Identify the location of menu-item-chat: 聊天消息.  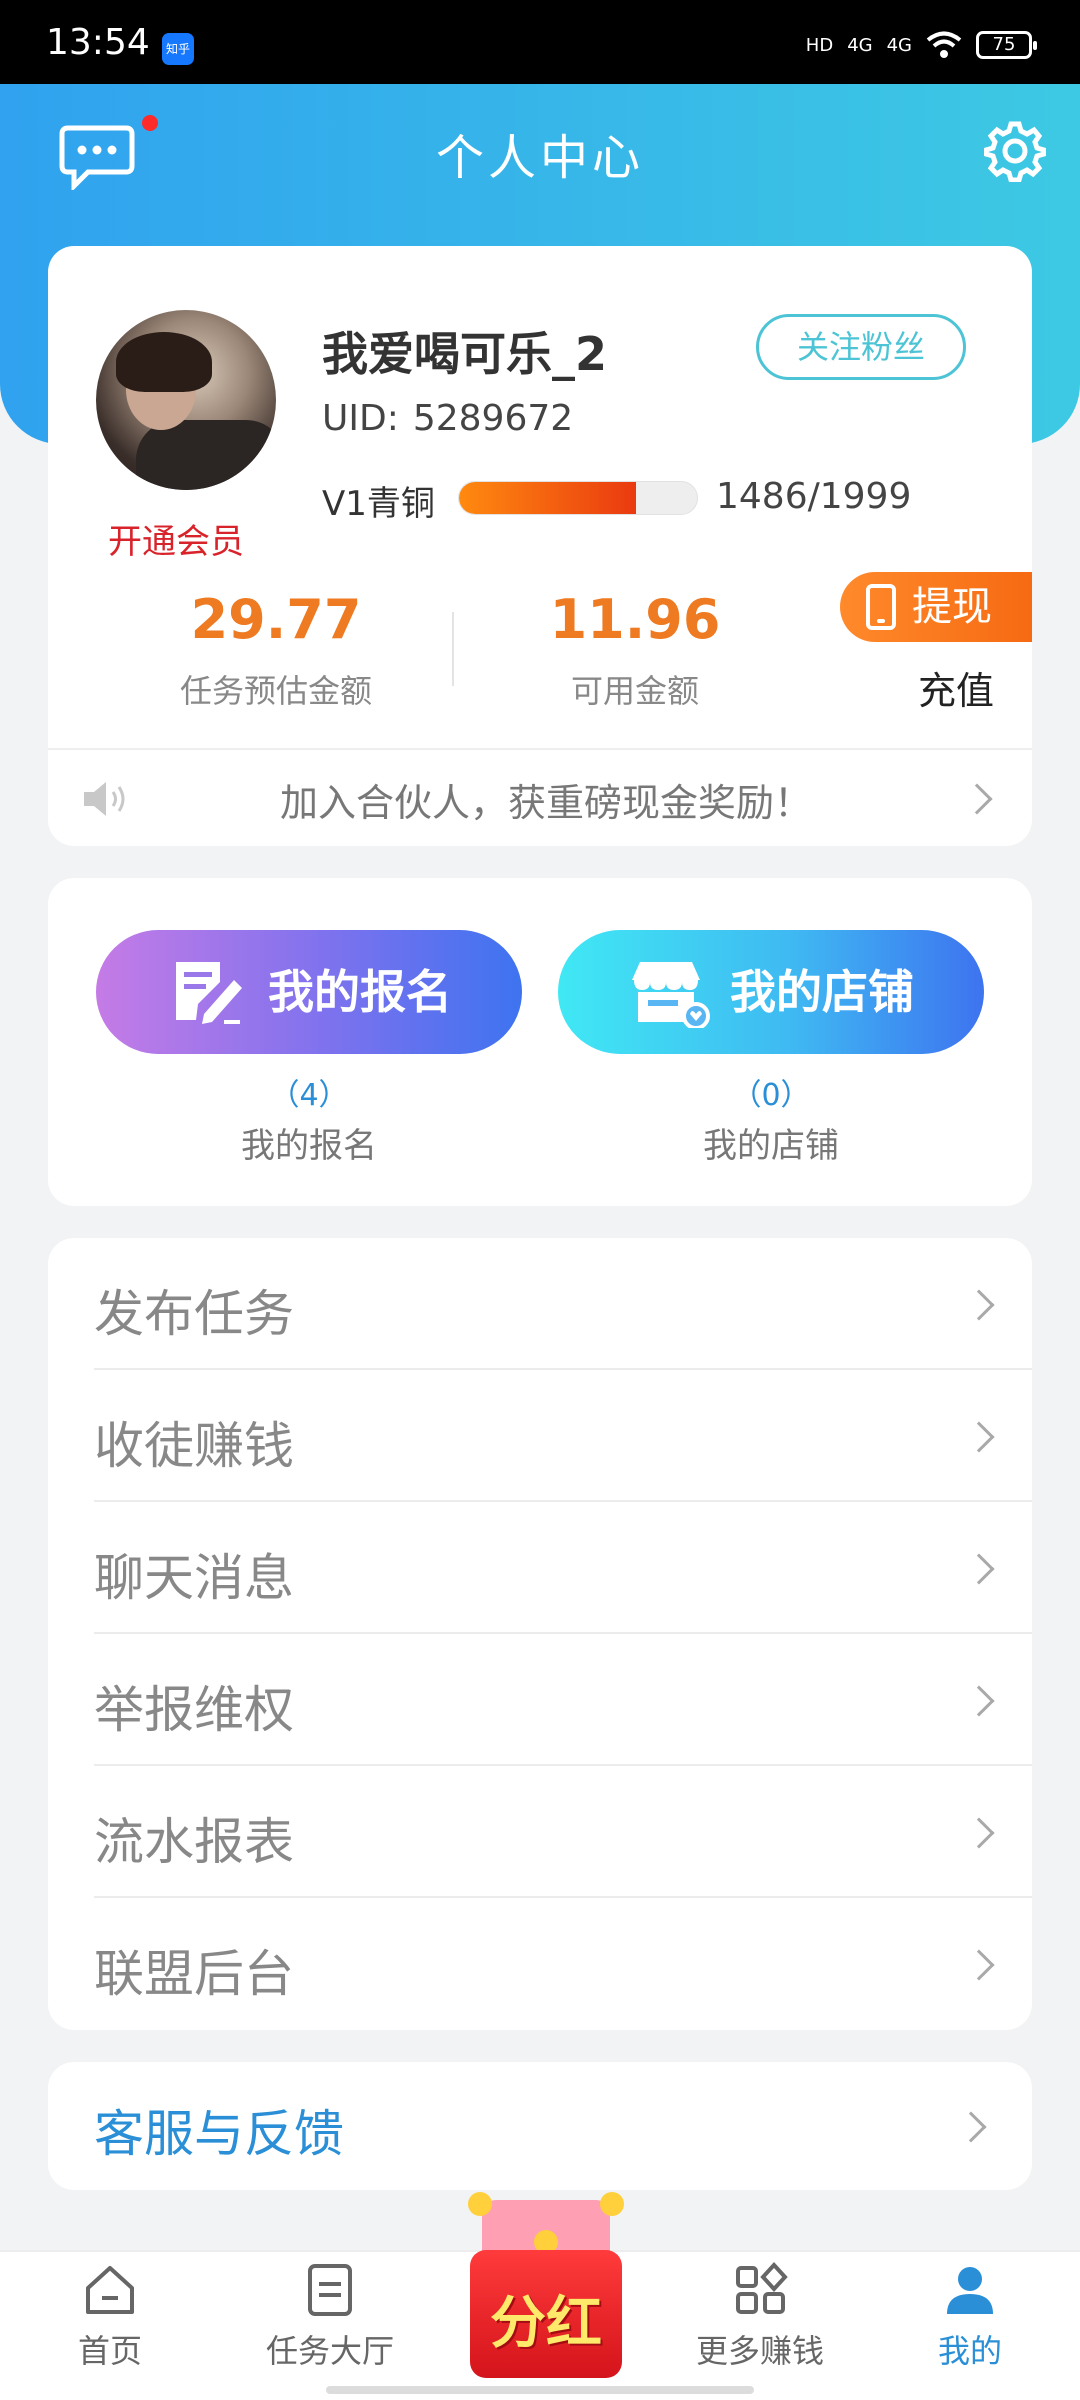
(540, 1568).